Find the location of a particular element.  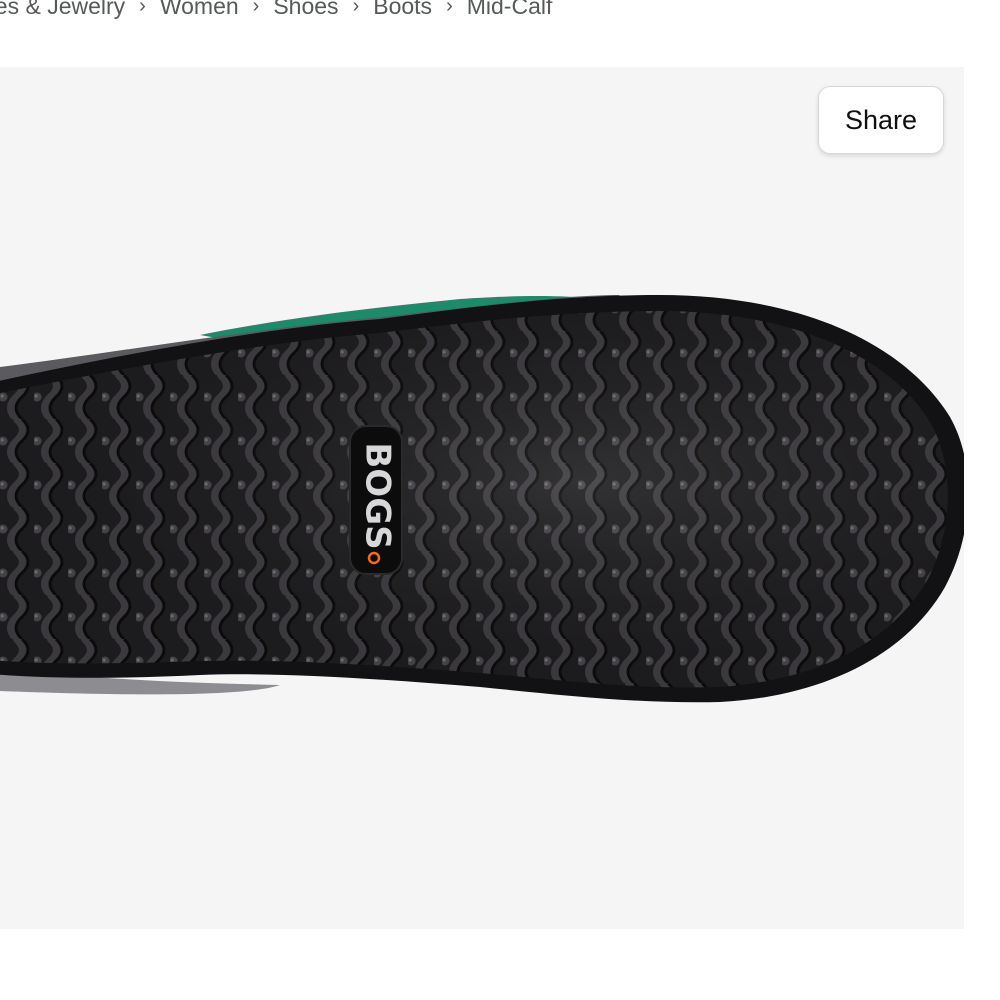

breadcrumb-item-women: Women is located at coordinates (199, 10).